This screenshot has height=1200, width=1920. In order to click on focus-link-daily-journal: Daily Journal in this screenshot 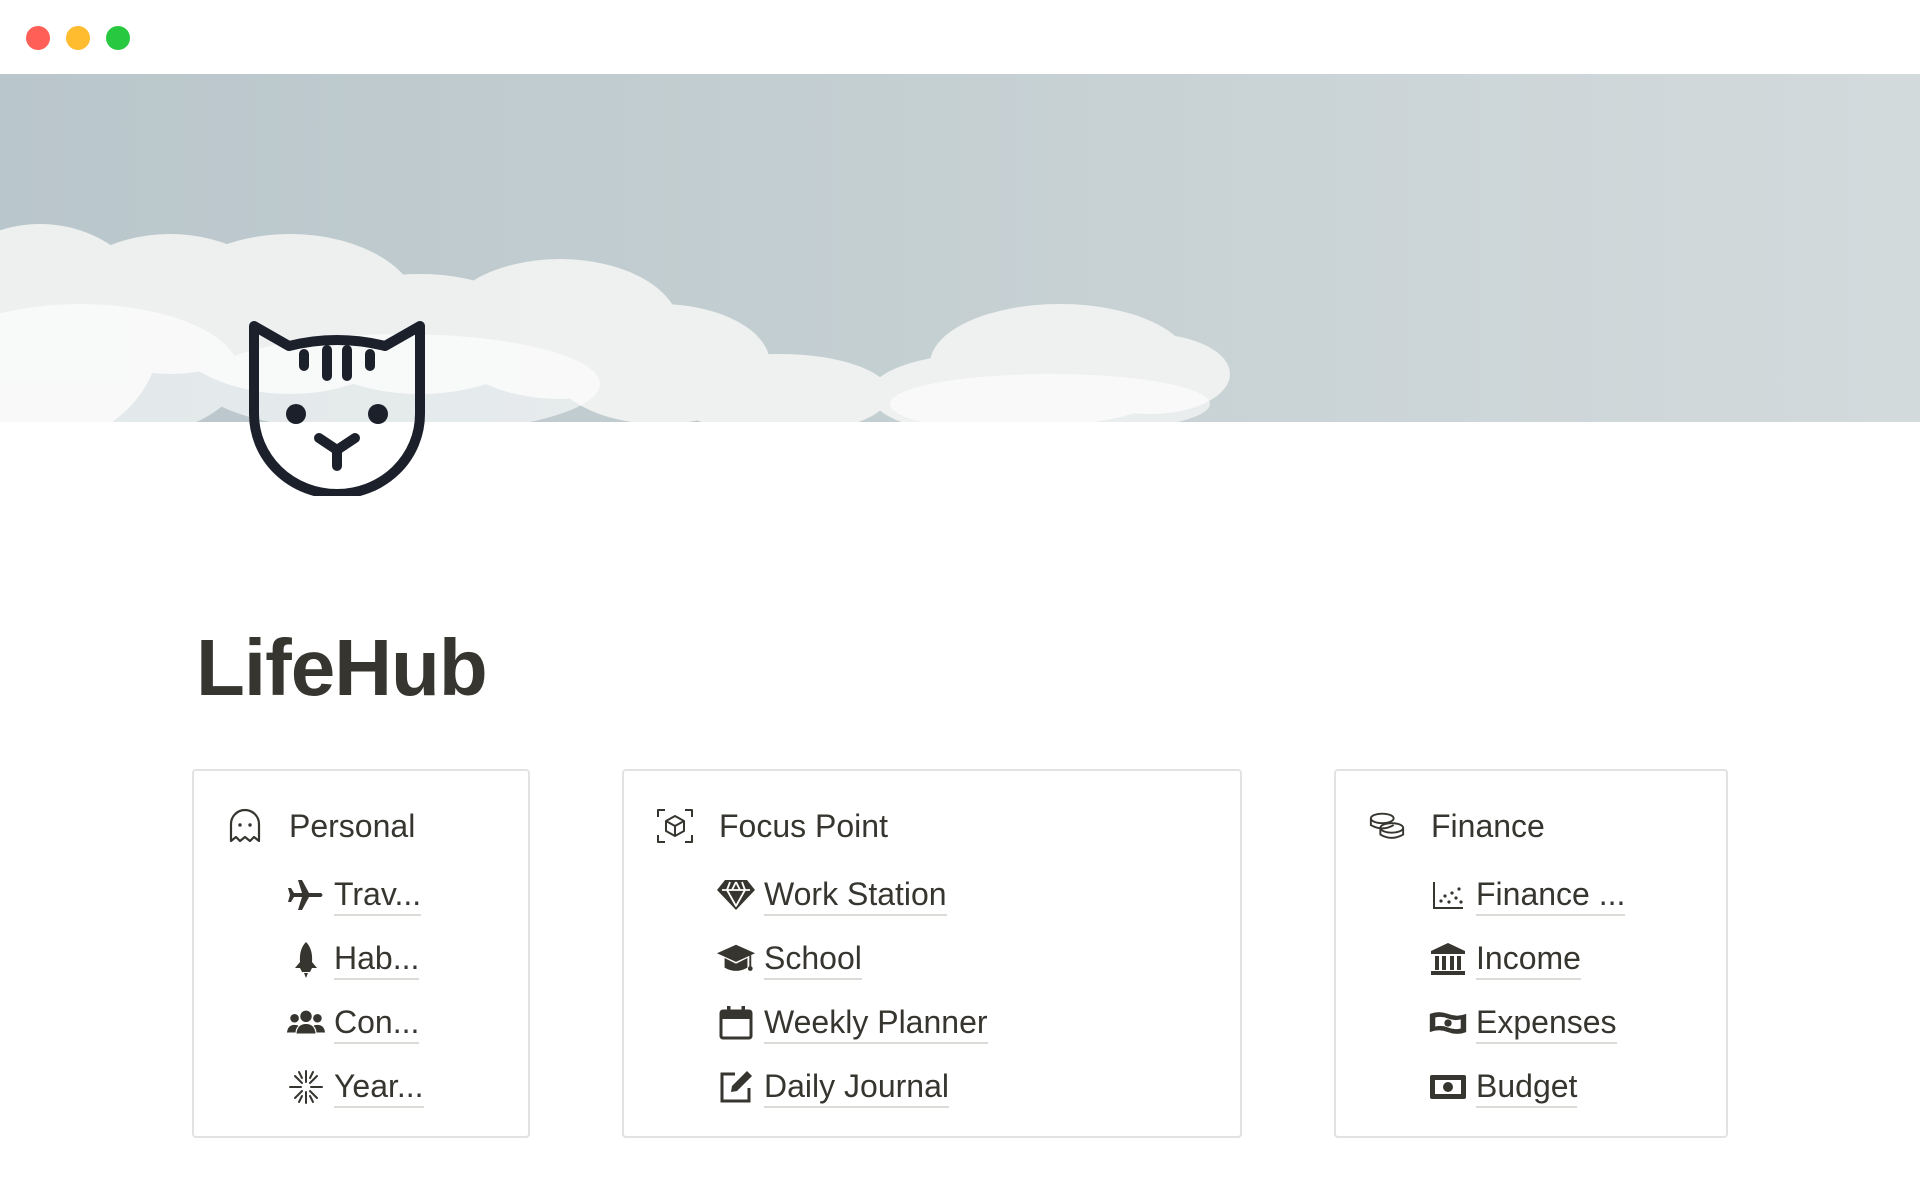, I will do `click(852, 1087)`.